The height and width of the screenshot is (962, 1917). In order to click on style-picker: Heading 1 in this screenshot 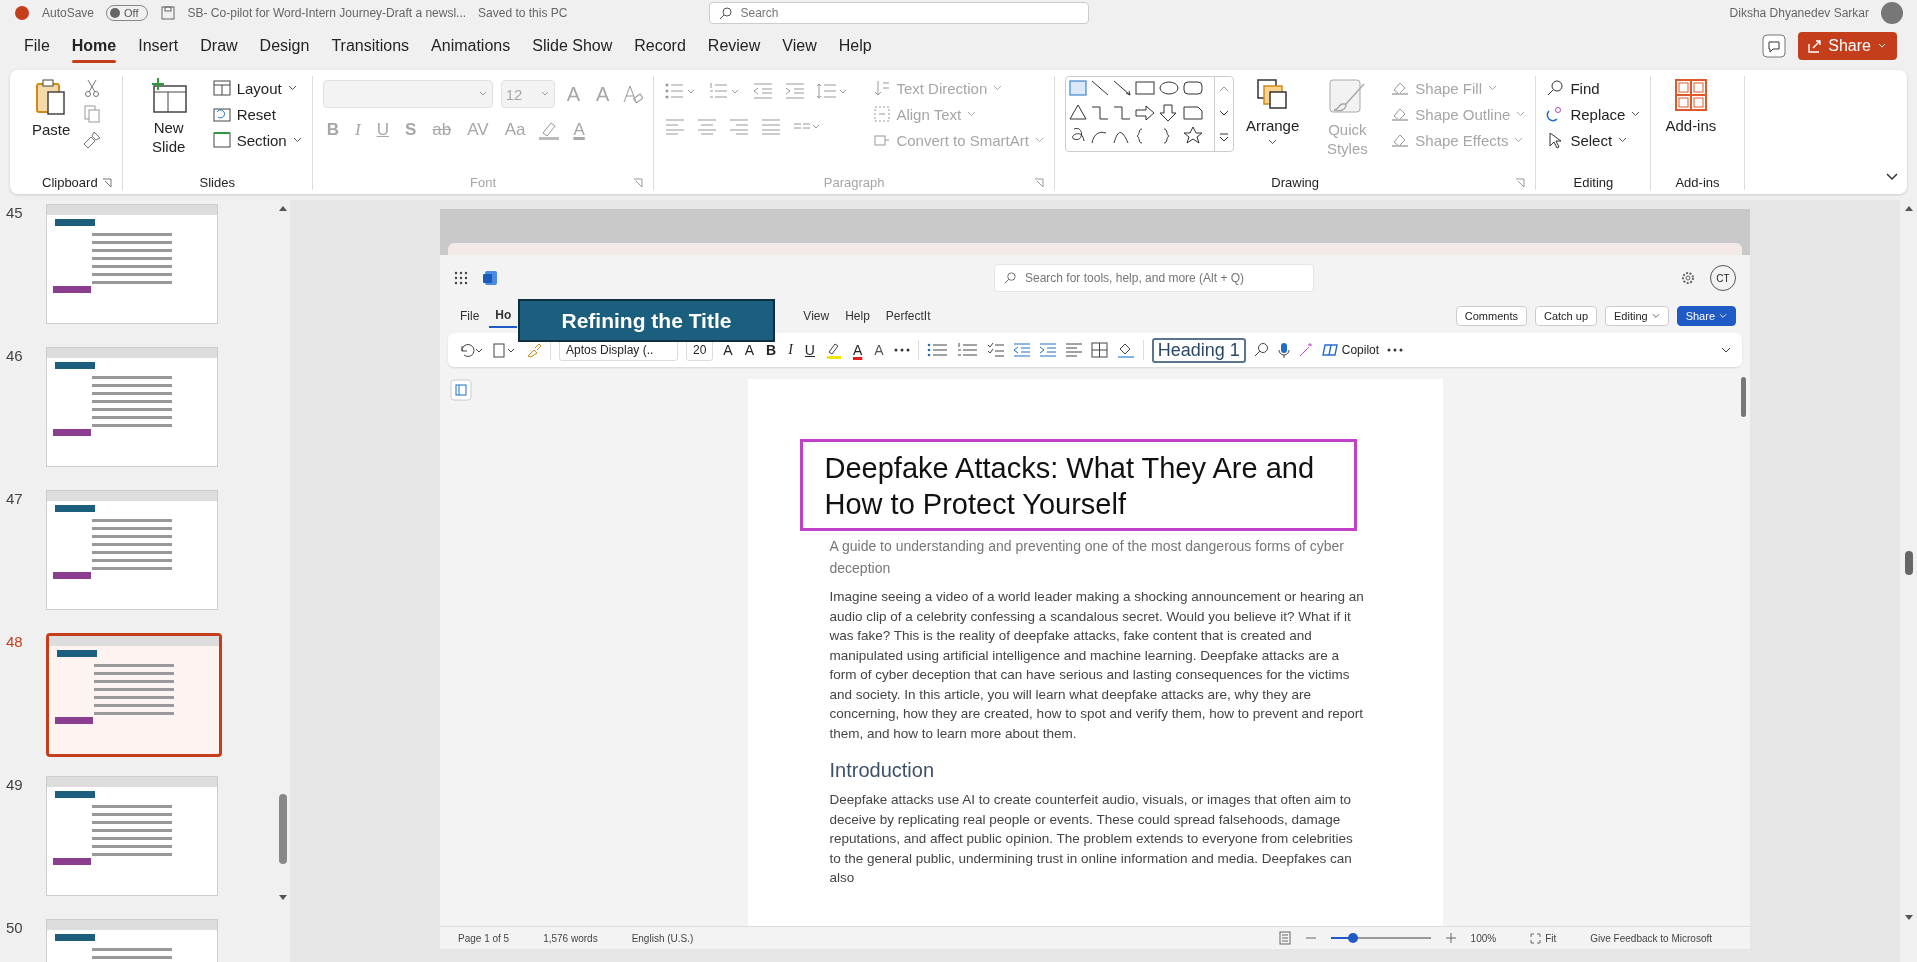, I will do `click(1198, 350)`.